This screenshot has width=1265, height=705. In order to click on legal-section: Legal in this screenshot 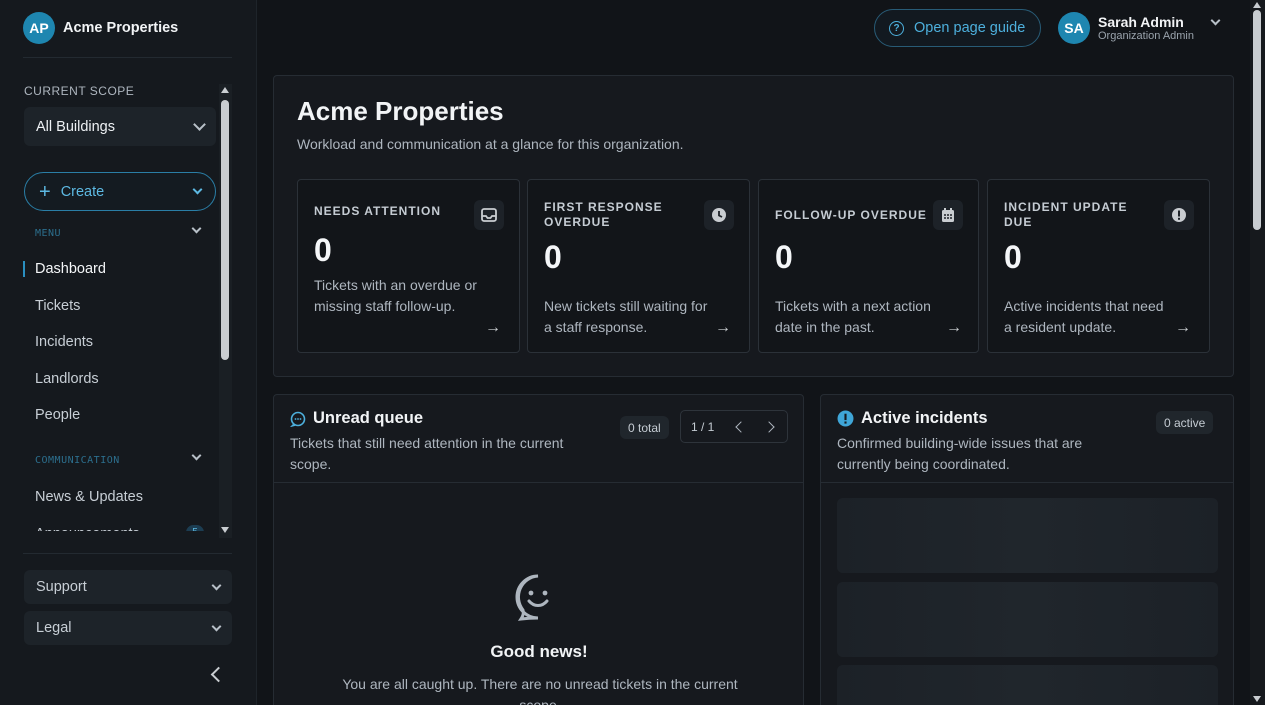, I will do `click(128, 628)`.